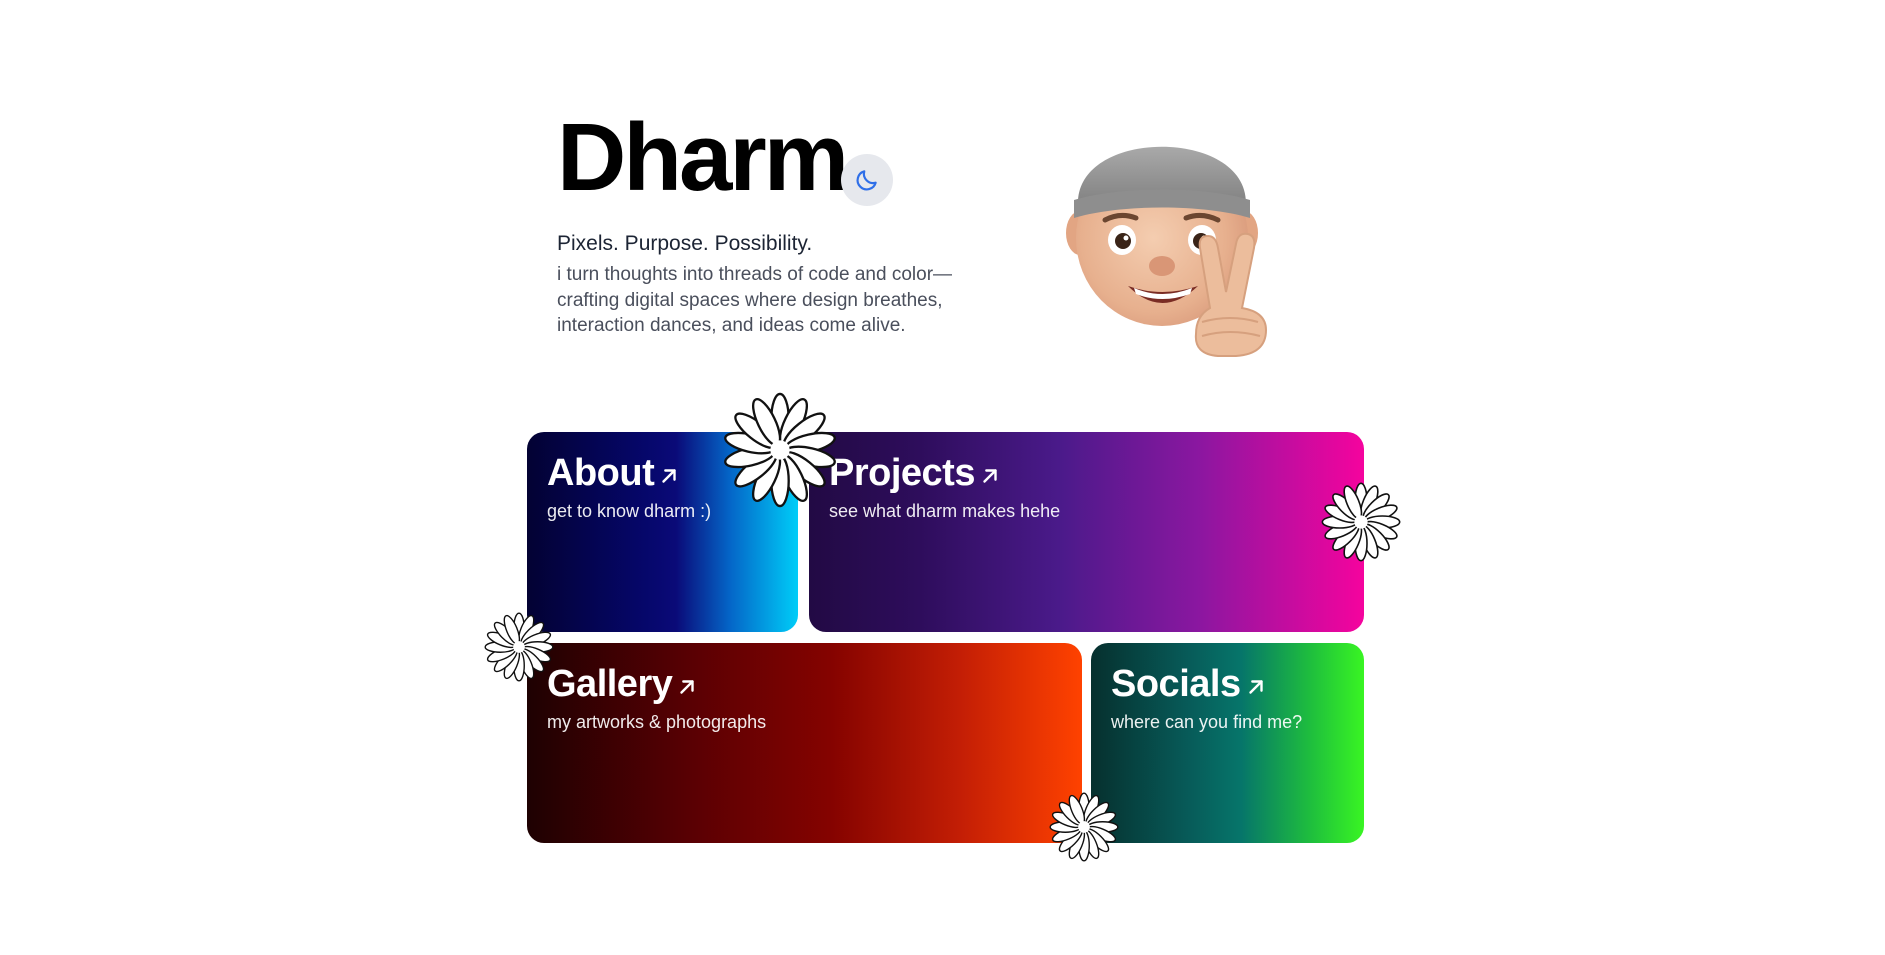  What do you see at coordinates (662, 532) in the screenshot?
I see `about-card: About get to know dharm :)` at bounding box center [662, 532].